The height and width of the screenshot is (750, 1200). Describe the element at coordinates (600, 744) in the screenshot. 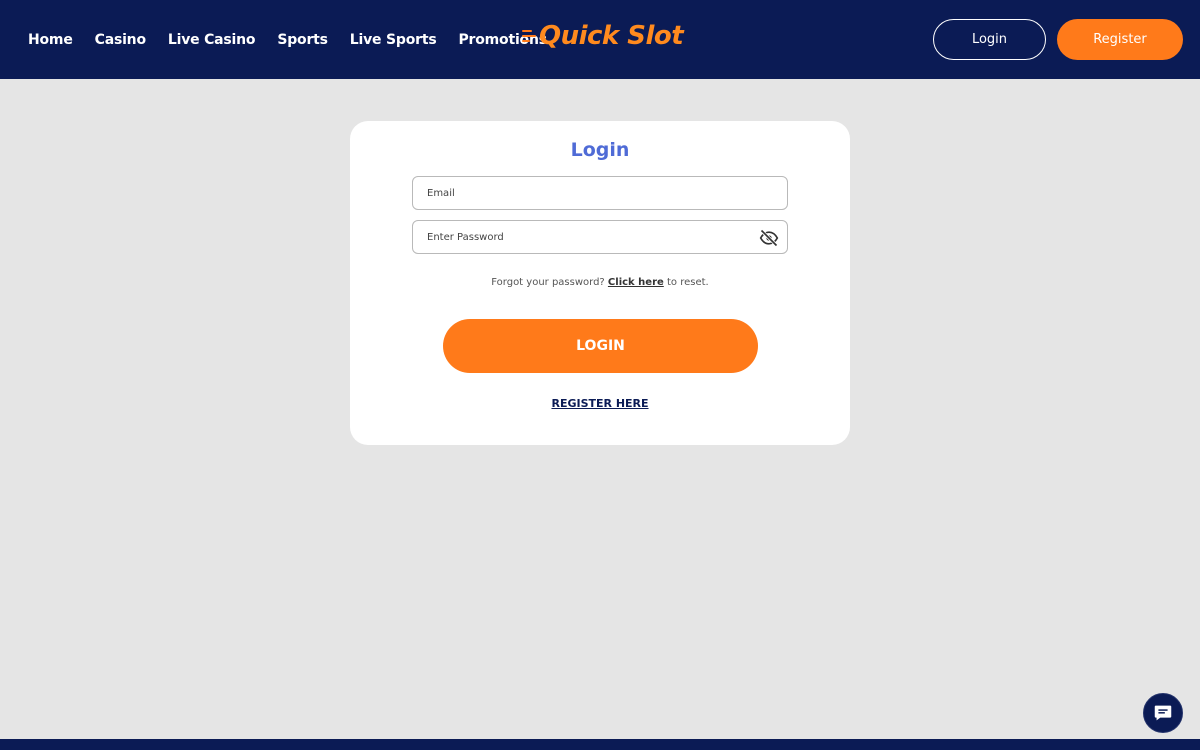

I see `footer-strip` at that location.